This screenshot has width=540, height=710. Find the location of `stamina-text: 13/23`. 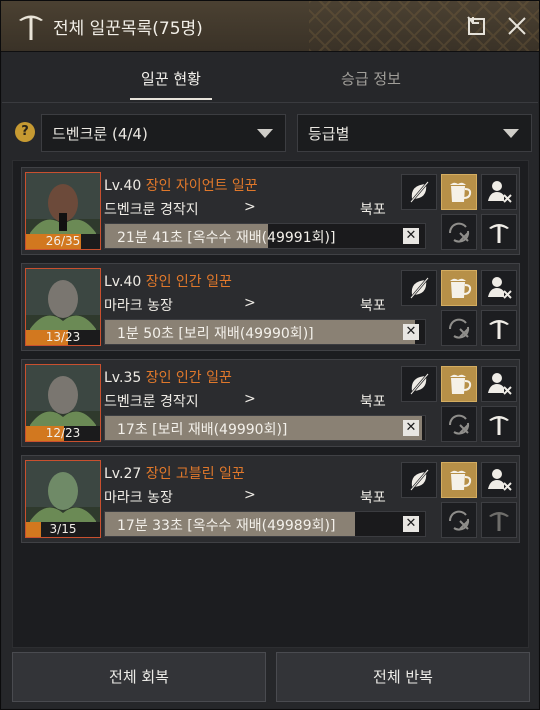

stamina-text: 13/23 is located at coordinates (63, 337).